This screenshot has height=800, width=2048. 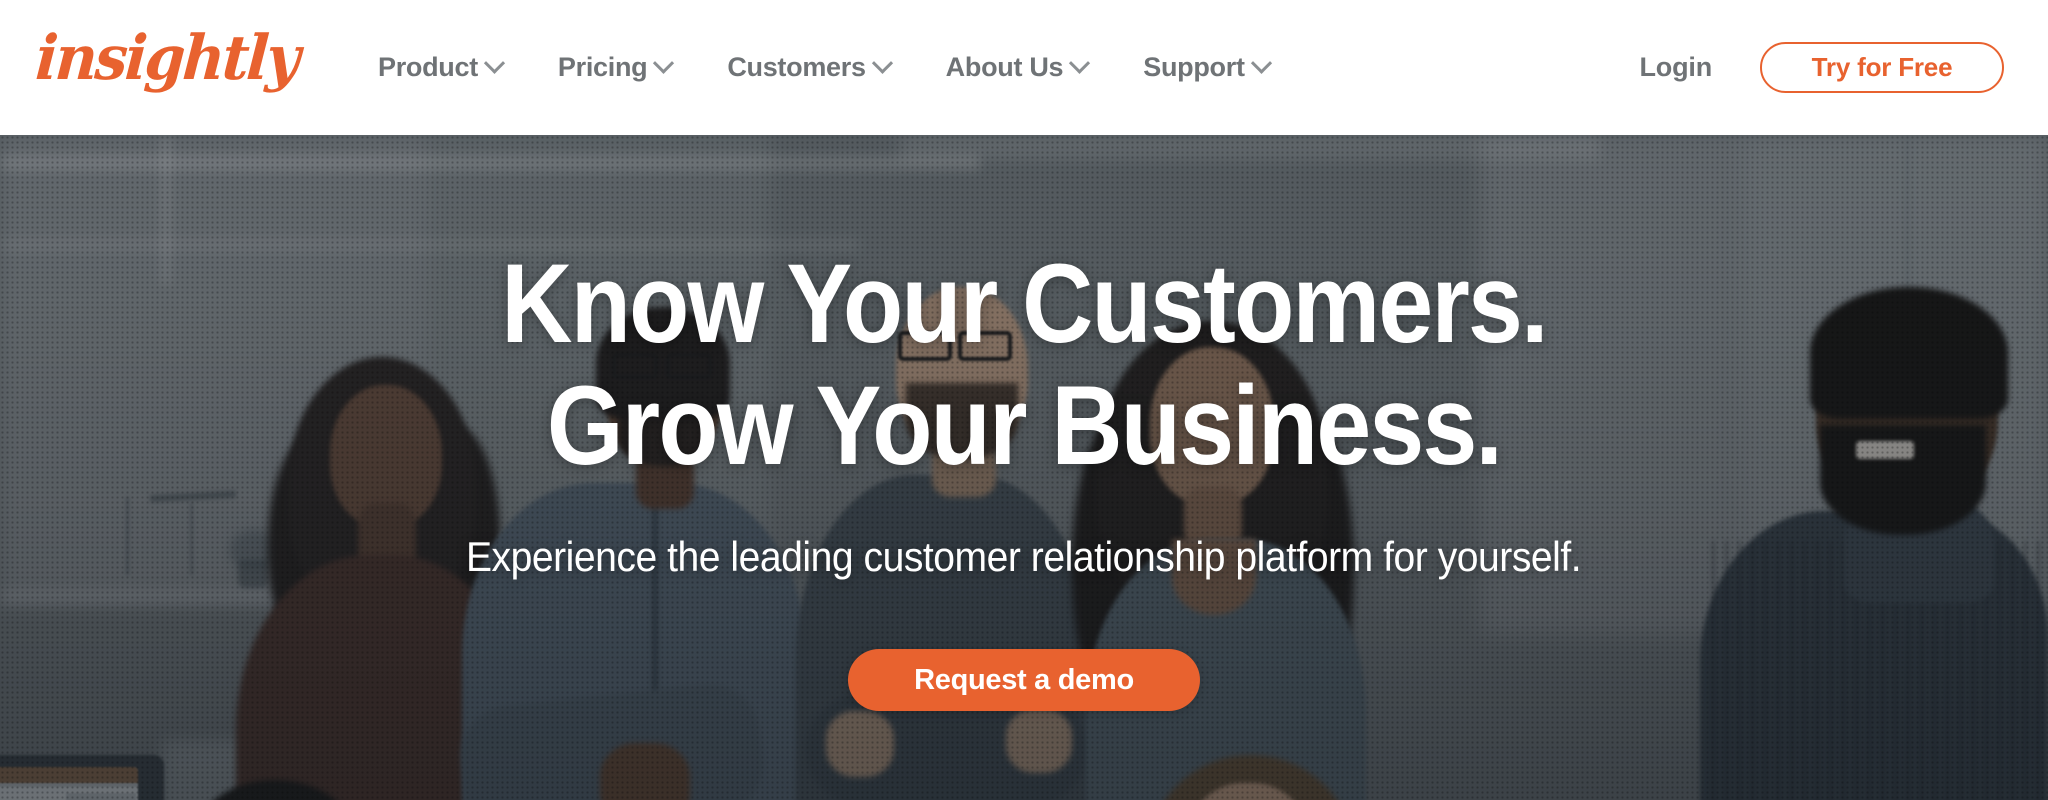 What do you see at coordinates (1882, 67) in the screenshot?
I see `try-for-free-button: Try for Free` at bounding box center [1882, 67].